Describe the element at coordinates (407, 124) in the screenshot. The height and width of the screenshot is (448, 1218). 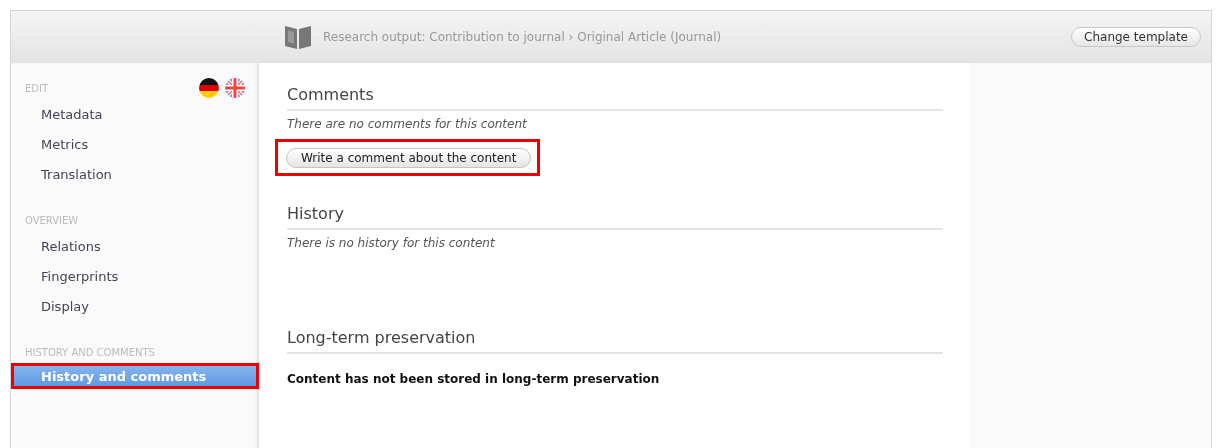
I see `section-note: There are no comments for this content` at that location.